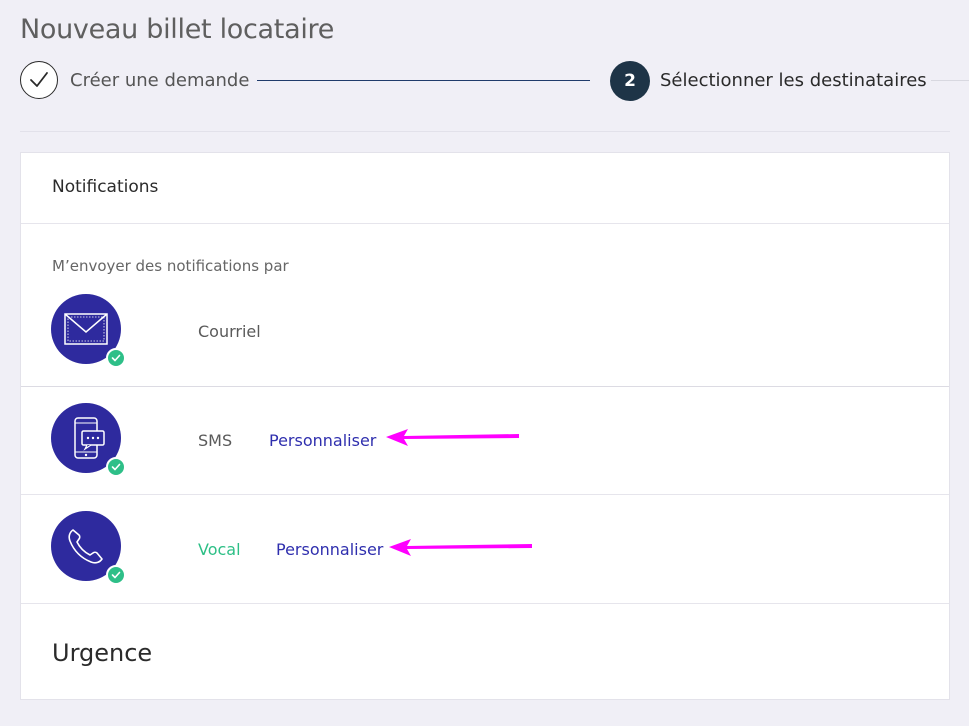  I want to click on step-1-completed-indicator, so click(39, 80).